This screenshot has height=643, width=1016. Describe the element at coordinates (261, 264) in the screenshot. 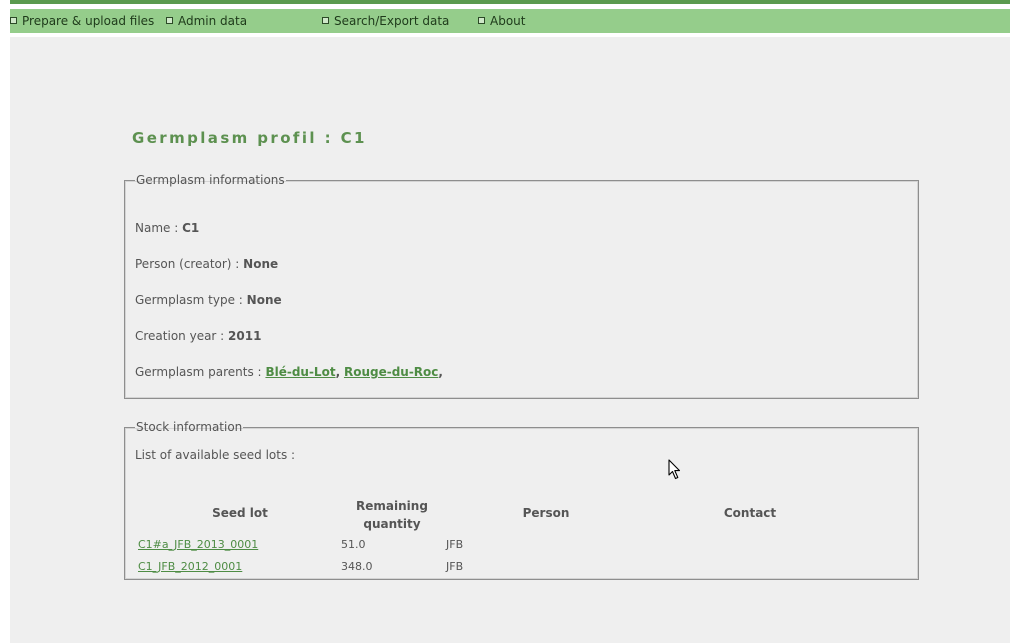

I see `person-value: None` at that location.